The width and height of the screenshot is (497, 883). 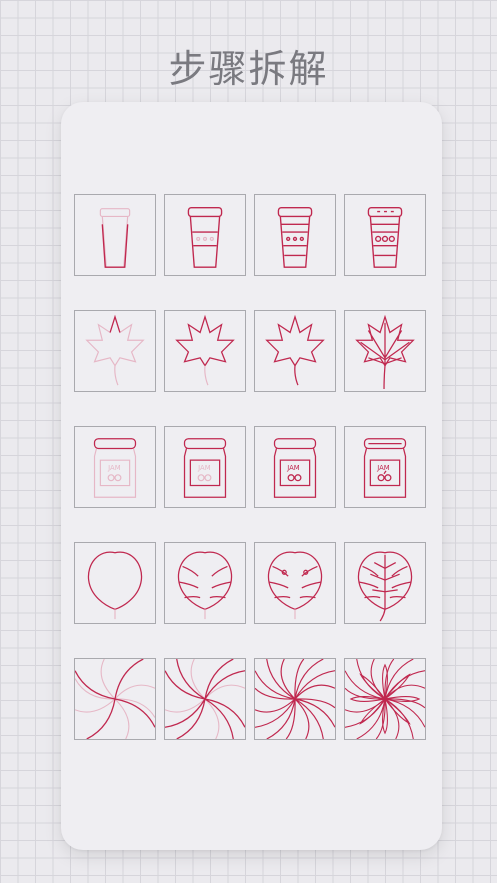 I want to click on page-title: 步骤拆解, so click(x=248, y=69).